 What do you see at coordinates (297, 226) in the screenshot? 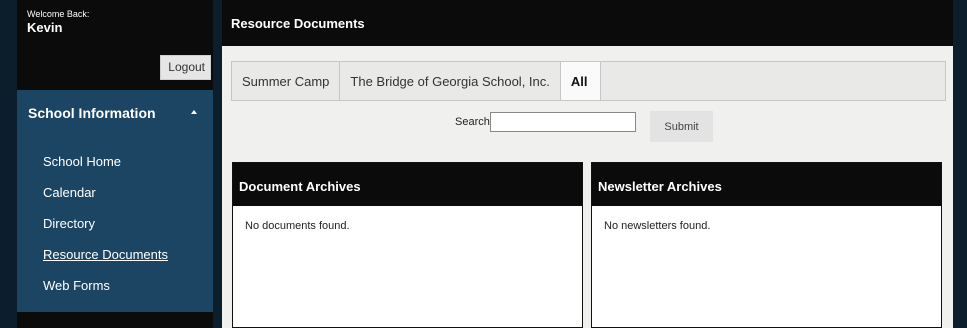
I see `document-archives-message: No documents found.` at bounding box center [297, 226].